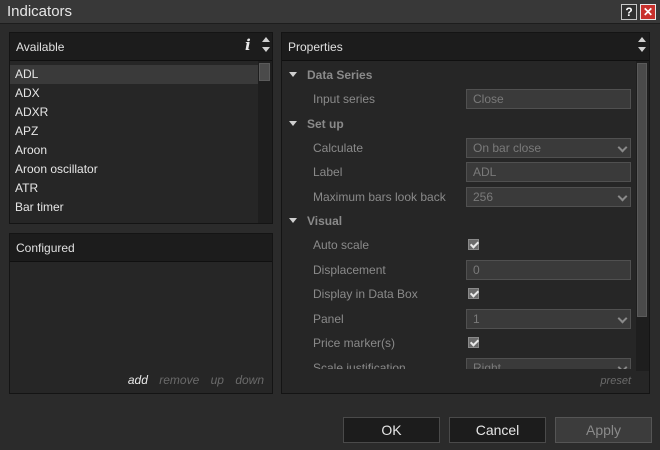 This screenshot has height=450, width=660. What do you see at coordinates (487, 365) in the screenshot?
I see `scale-justification-value: Right` at bounding box center [487, 365].